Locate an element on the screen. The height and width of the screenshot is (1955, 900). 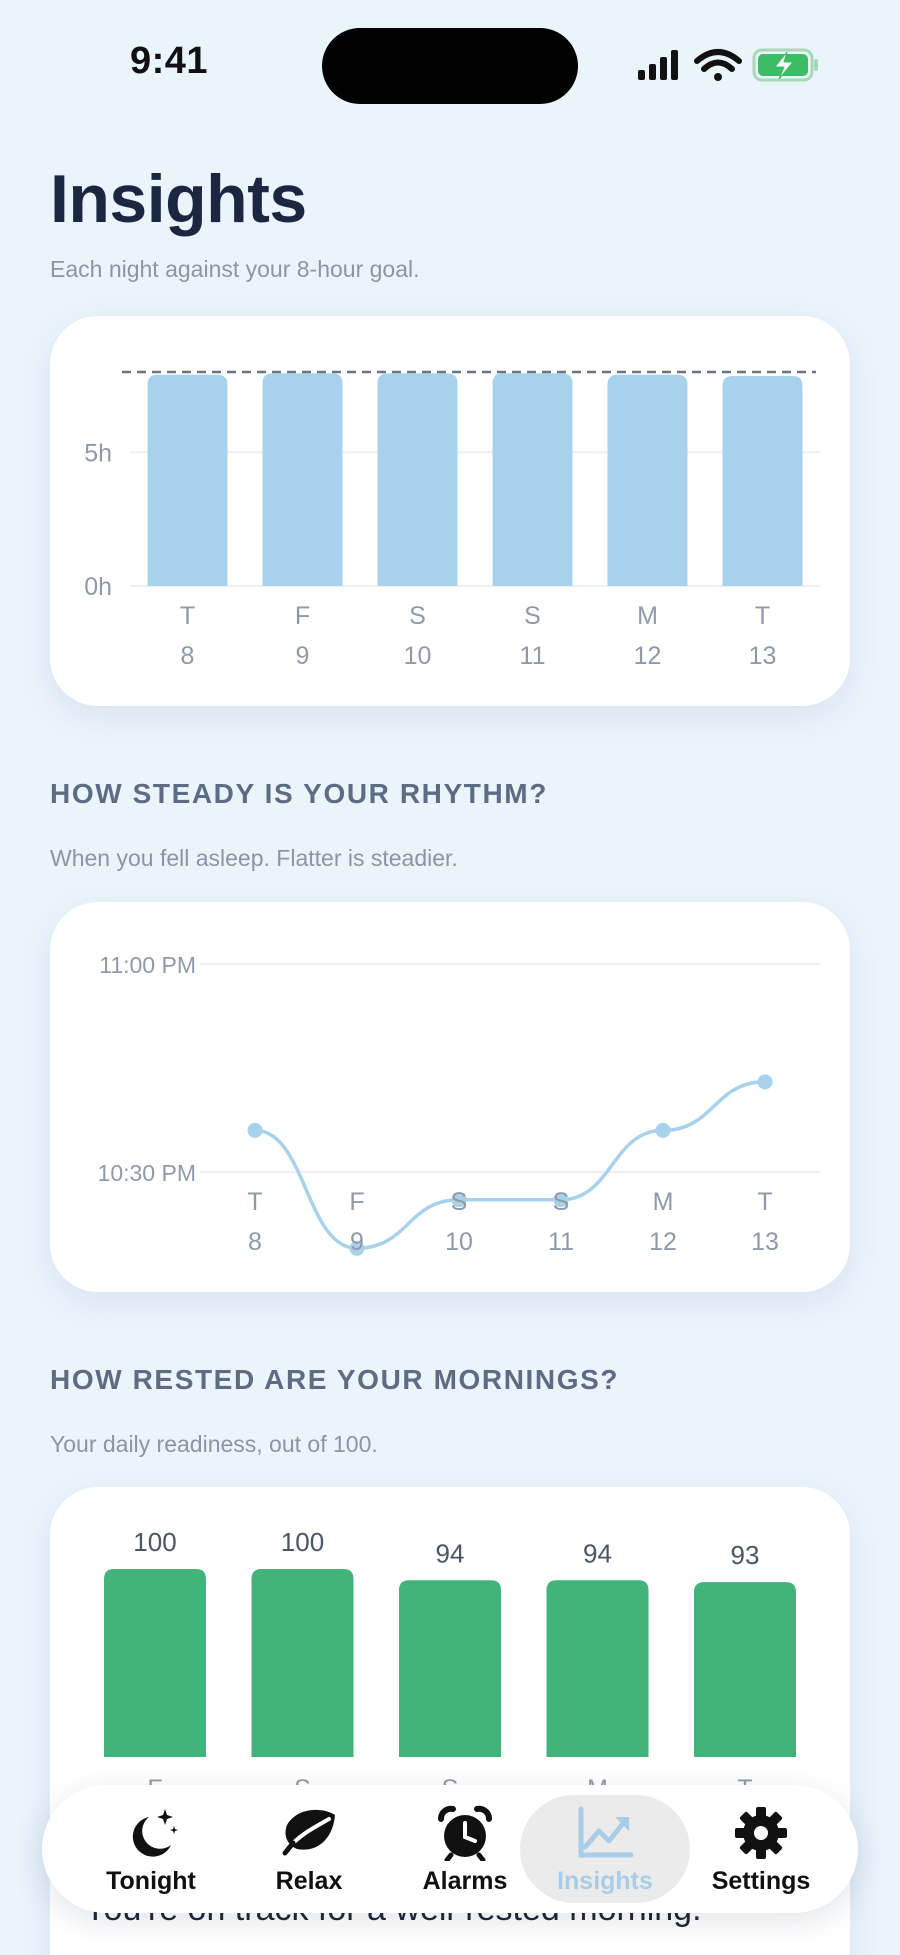
tab-tonight: Tonight is located at coordinates (151, 1849).